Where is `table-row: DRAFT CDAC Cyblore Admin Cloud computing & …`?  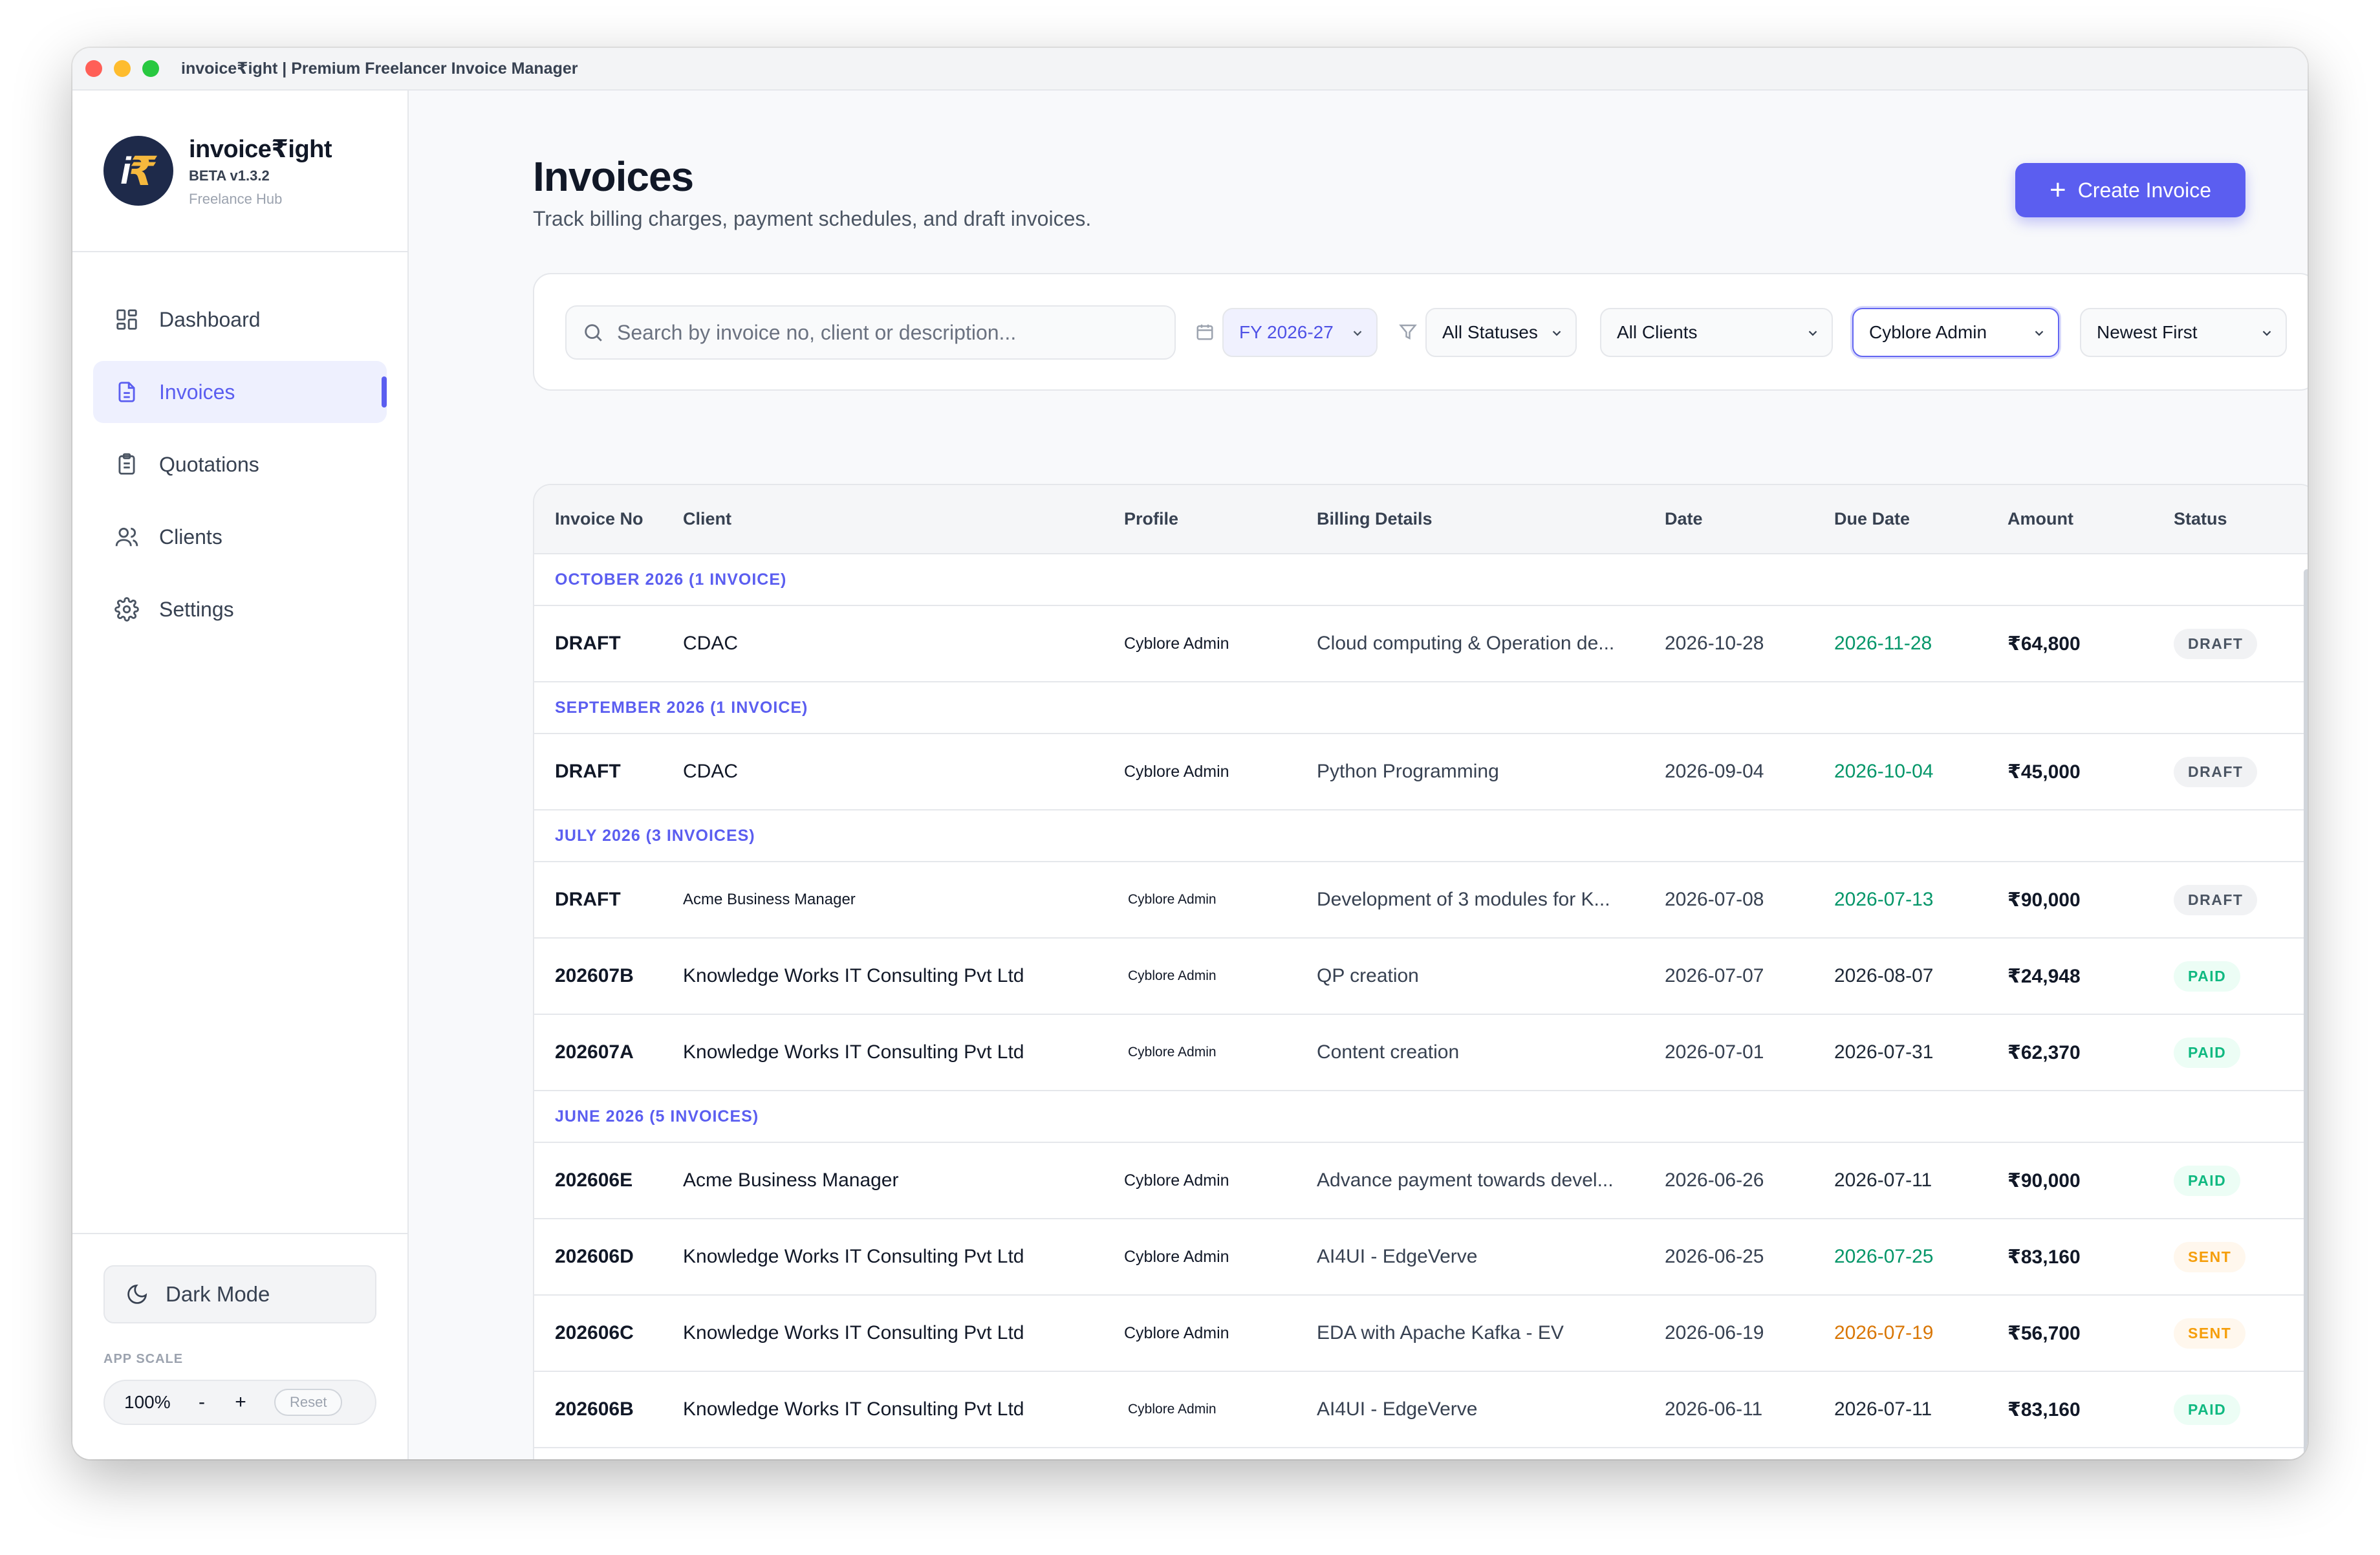 table-row: DRAFT CDAC Cyblore Admin Cloud computing & … is located at coordinates (1421, 643).